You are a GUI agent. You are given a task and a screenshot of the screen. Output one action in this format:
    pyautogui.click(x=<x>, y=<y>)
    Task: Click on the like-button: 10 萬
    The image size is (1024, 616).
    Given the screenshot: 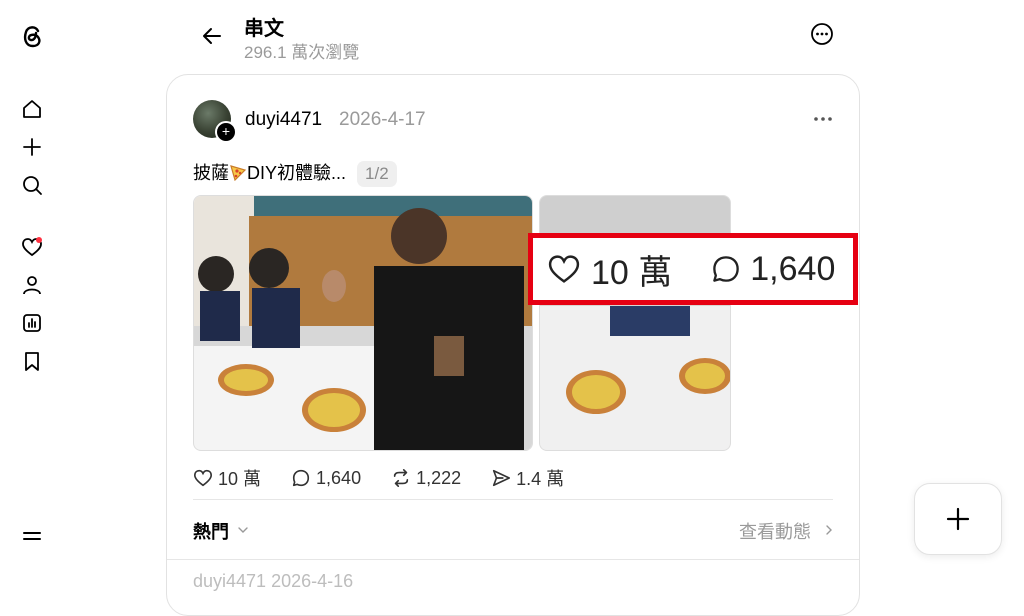 What is the action you would take?
    pyautogui.click(x=227, y=478)
    